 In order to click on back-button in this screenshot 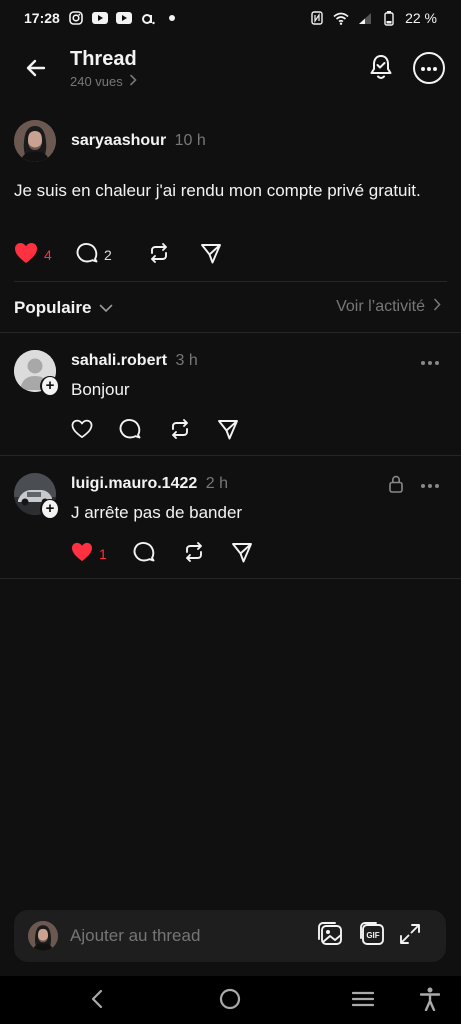, I will do `click(36, 70)`.